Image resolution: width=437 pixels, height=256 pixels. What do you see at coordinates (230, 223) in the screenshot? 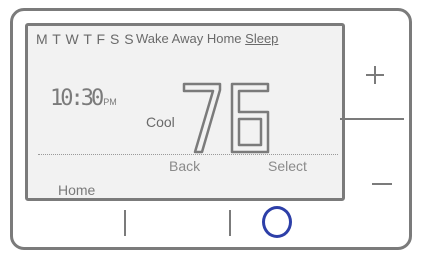
I see `select-button` at bounding box center [230, 223].